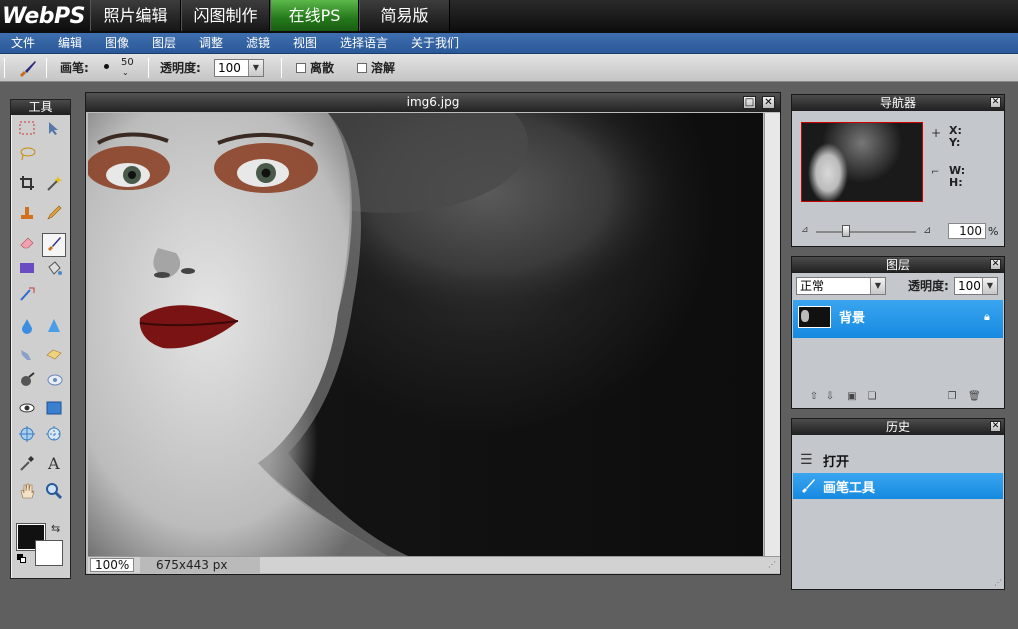 The height and width of the screenshot is (629, 1018). Describe the element at coordinates (852, 397) in the screenshot. I see `layer-mask-icon: ▣` at that location.